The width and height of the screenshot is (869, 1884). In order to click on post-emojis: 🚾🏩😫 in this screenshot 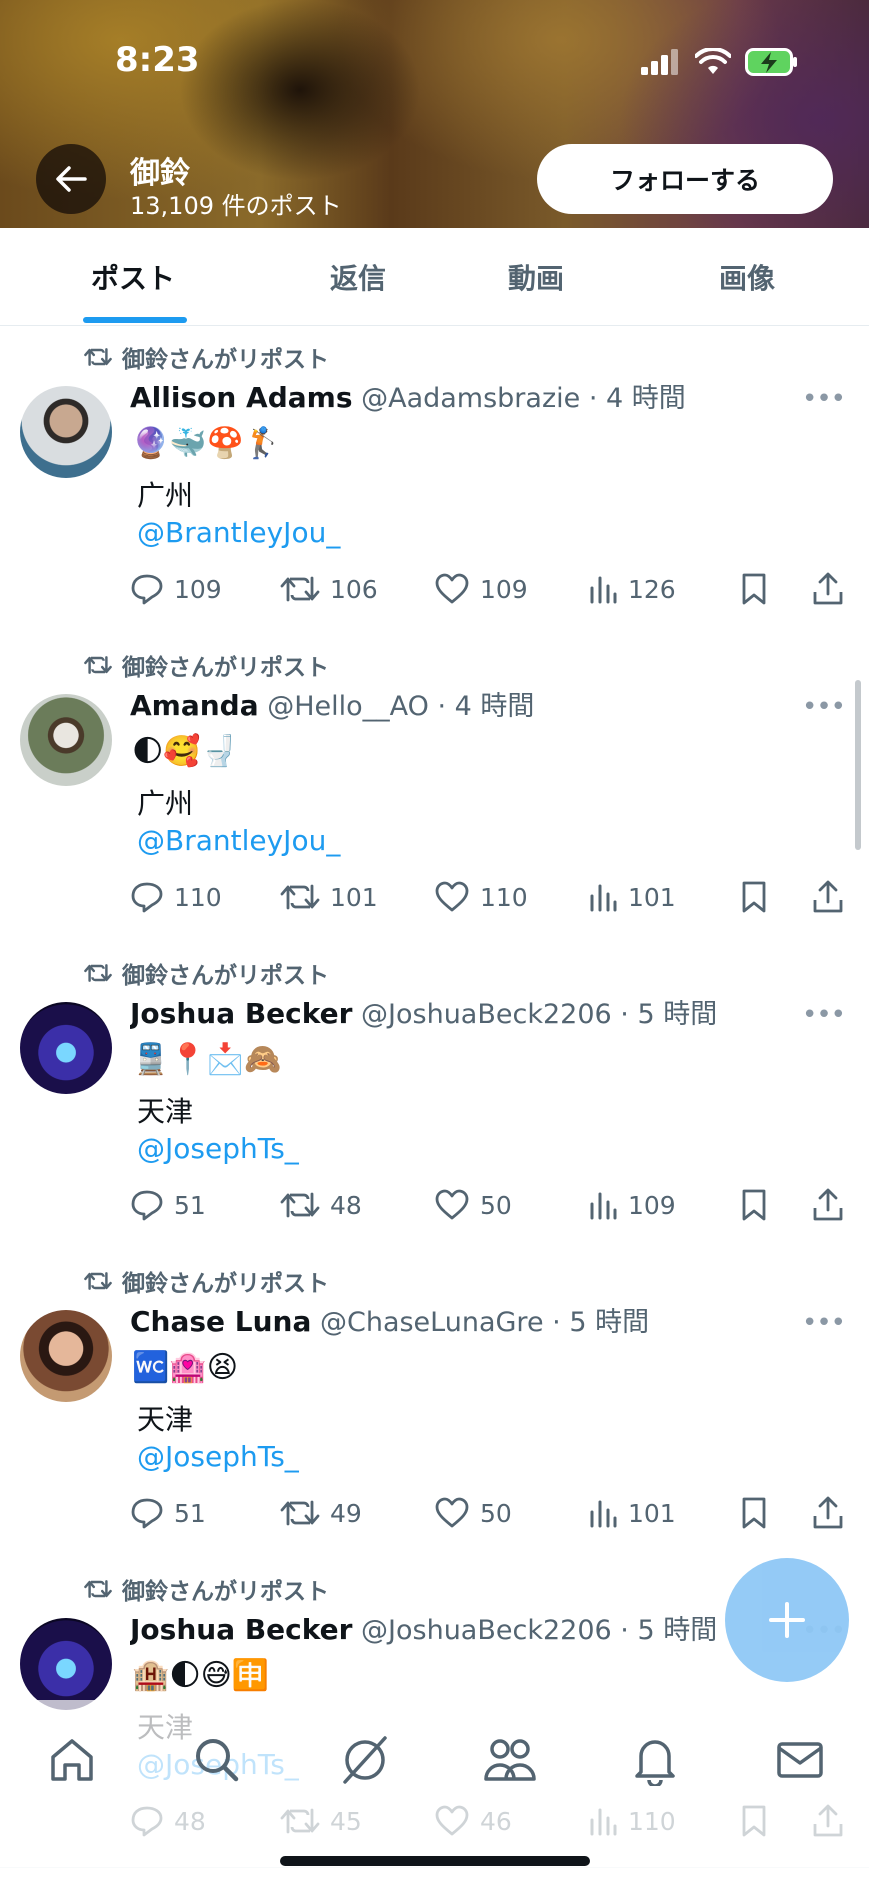, I will do `click(185, 1367)`.